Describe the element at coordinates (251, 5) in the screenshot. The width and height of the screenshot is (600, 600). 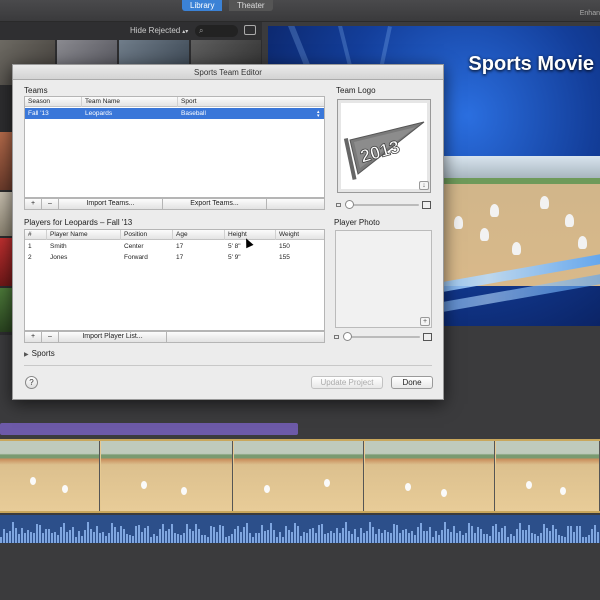
I see `theater-tab: Theater` at that location.